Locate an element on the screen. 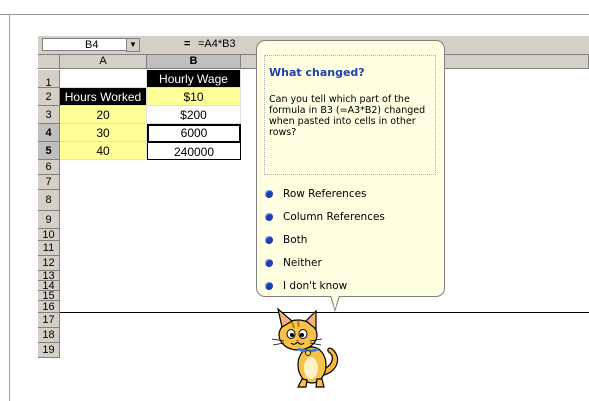  row-header-3: 3 is located at coordinates (49, 115).